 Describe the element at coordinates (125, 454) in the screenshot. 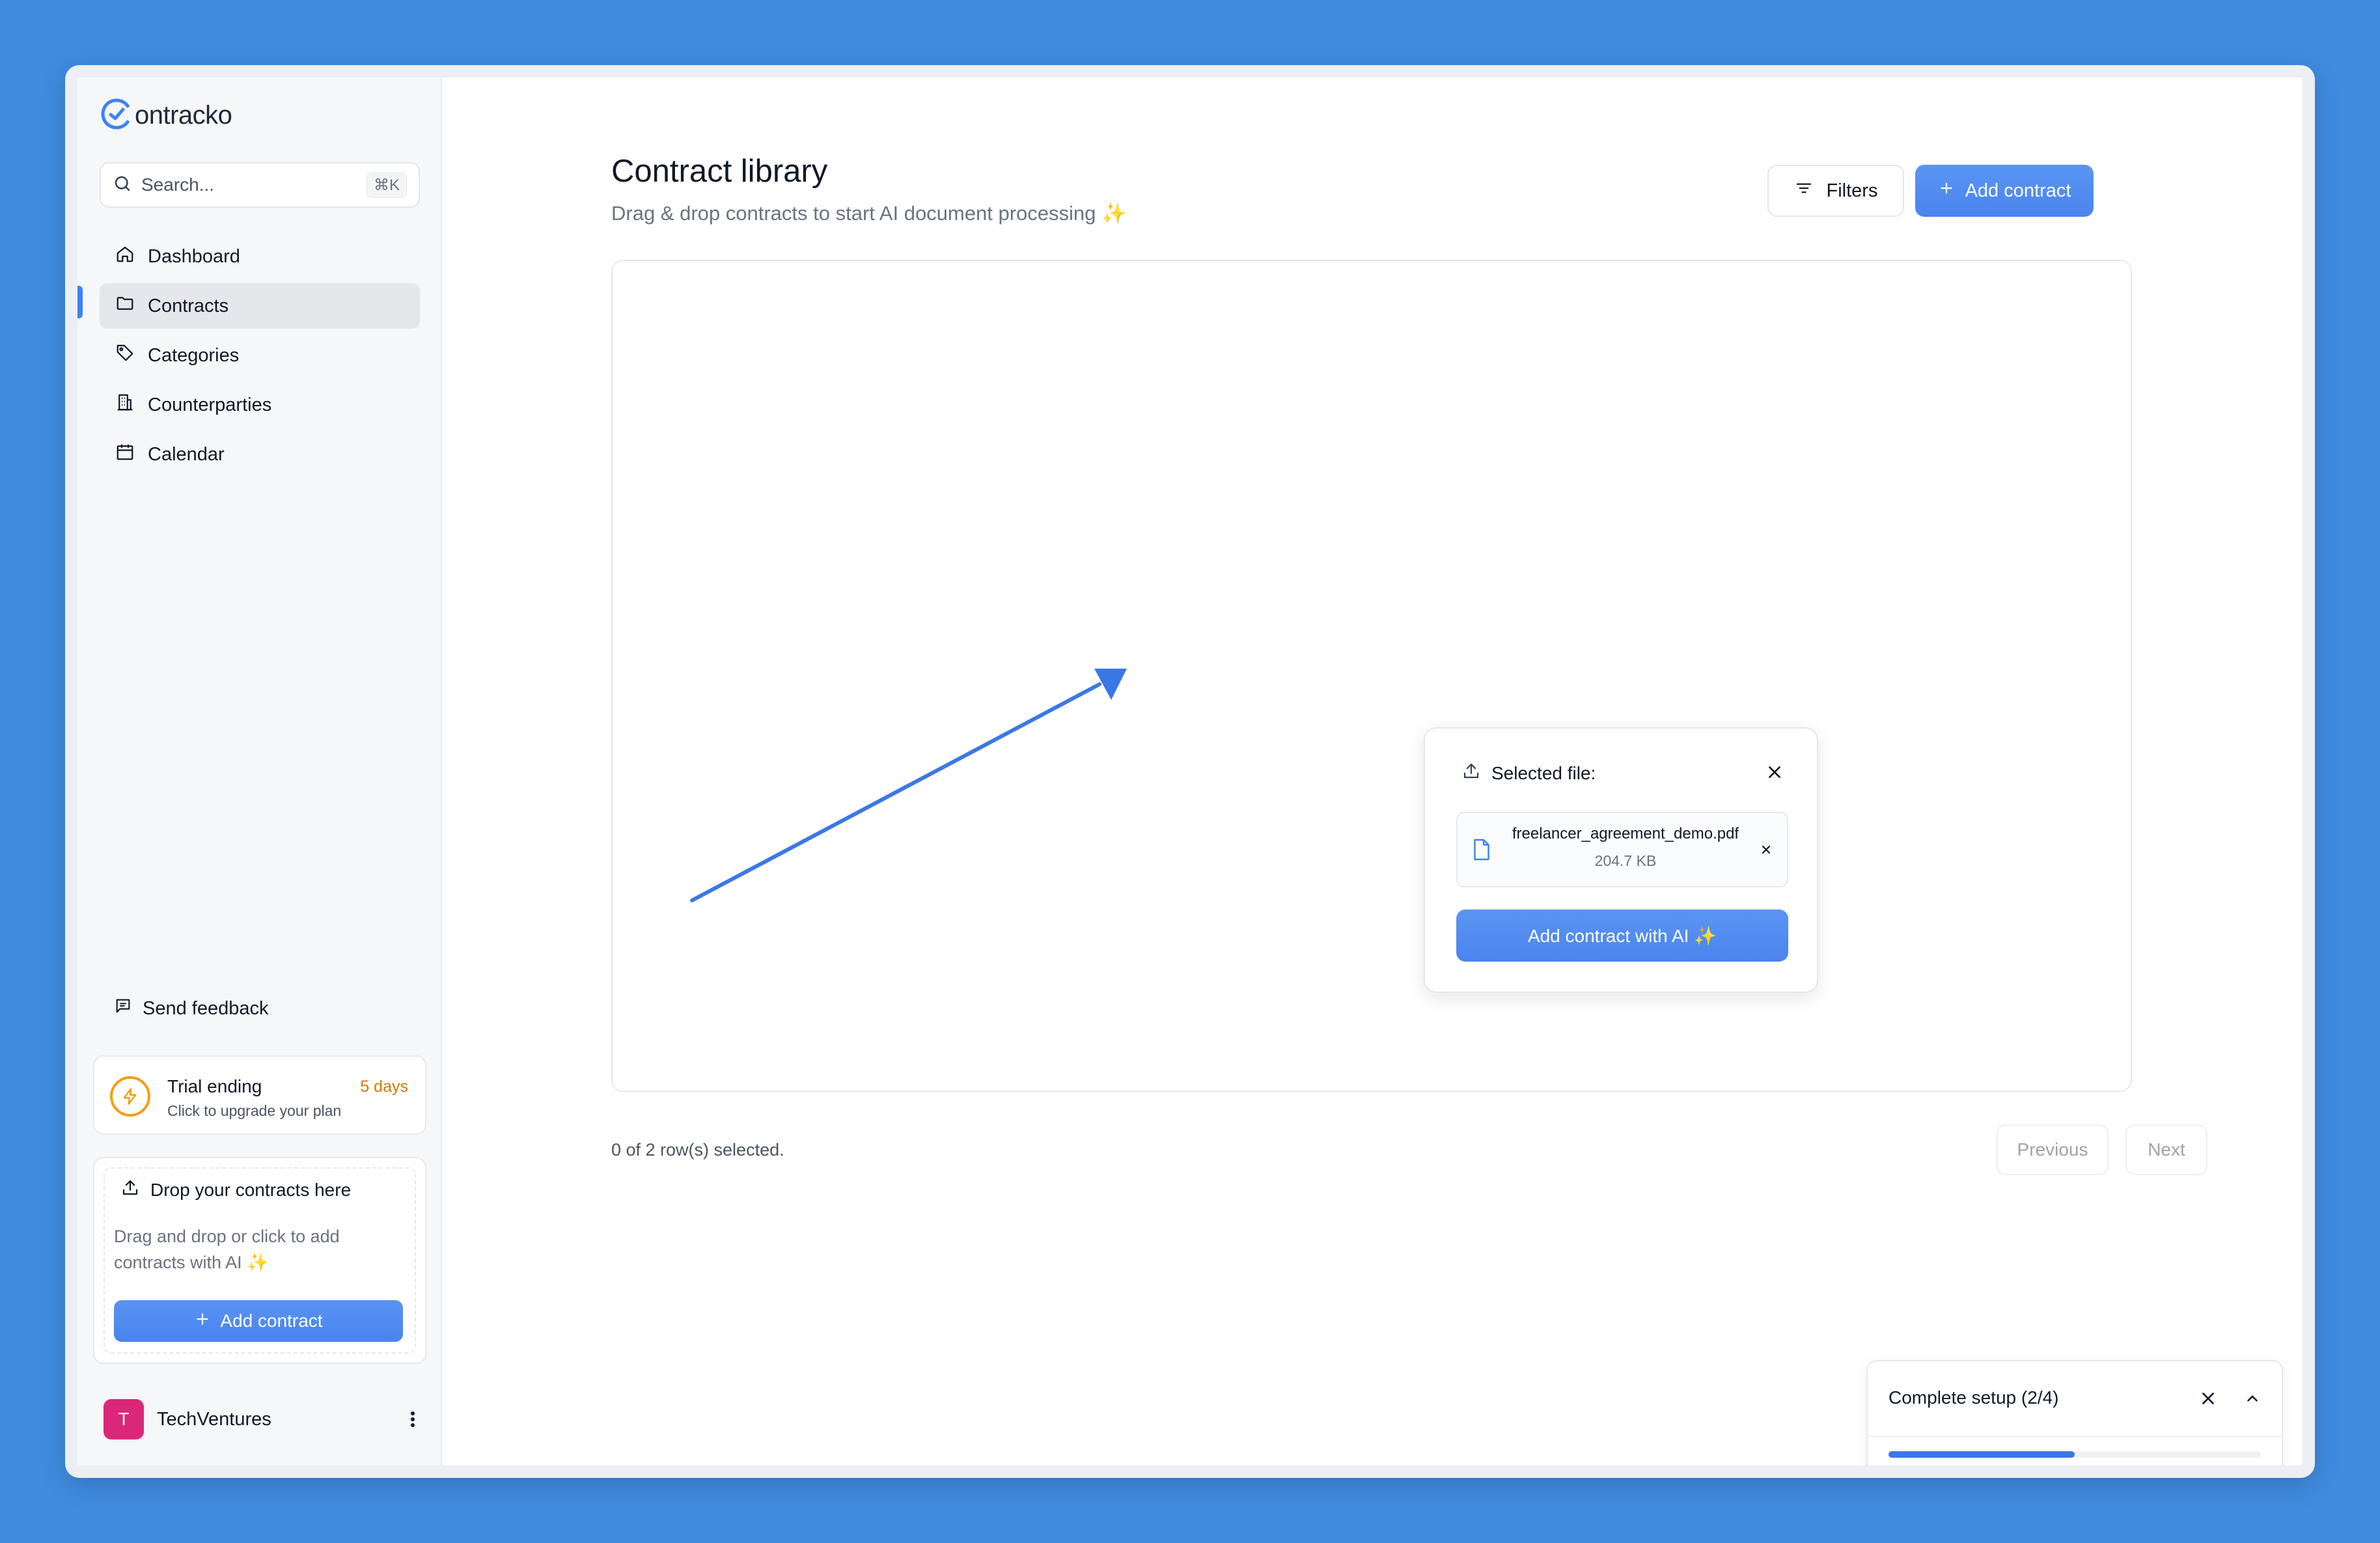

I see `calendar-icon` at that location.